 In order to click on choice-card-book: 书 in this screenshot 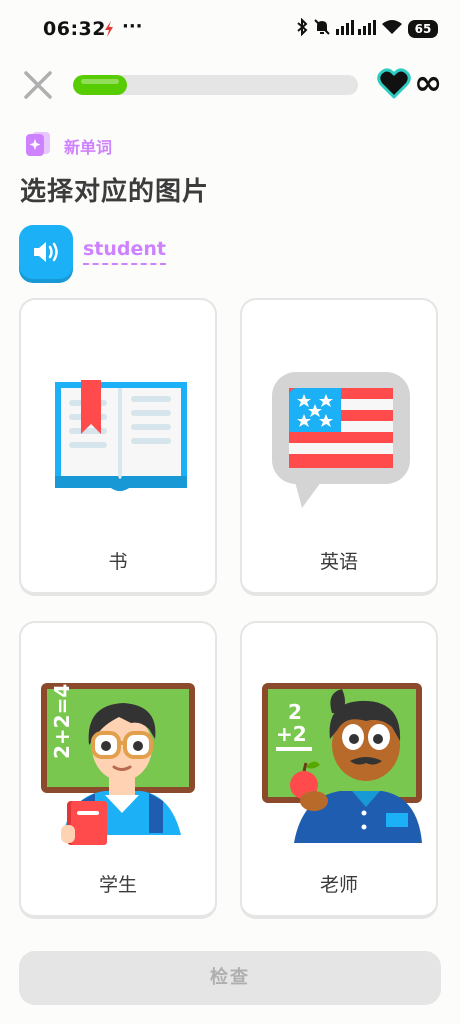, I will do `click(118, 447)`.